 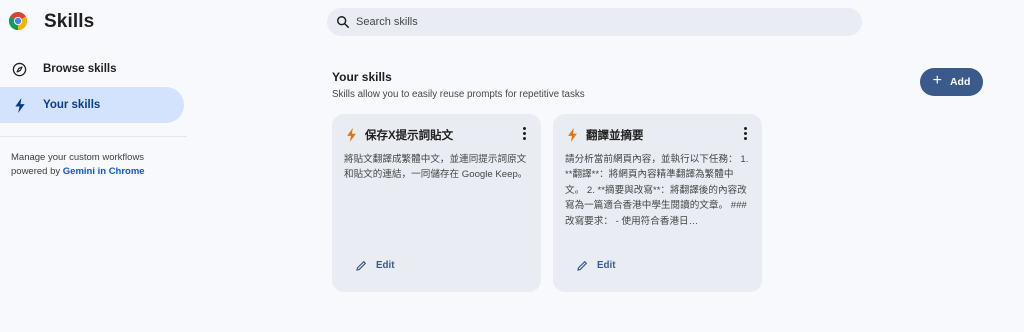 I want to click on app-title: Skills, so click(x=69, y=21).